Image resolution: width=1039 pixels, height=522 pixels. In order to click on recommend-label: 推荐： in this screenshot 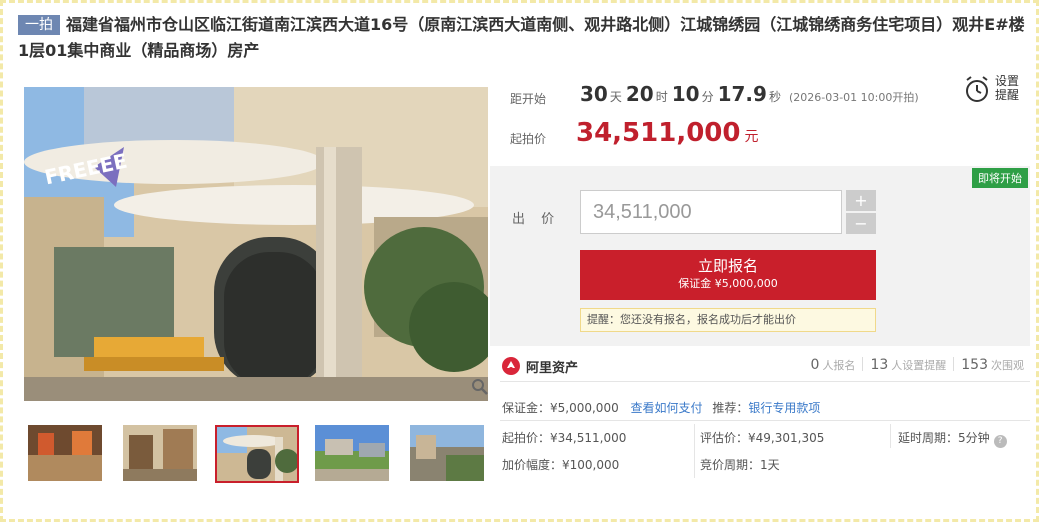, I will do `click(730, 408)`.